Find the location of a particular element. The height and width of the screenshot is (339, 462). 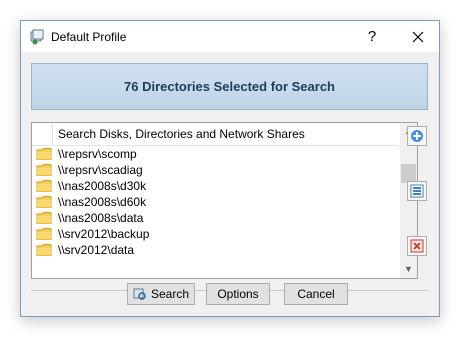

search-icon is located at coordinates (140, 294).